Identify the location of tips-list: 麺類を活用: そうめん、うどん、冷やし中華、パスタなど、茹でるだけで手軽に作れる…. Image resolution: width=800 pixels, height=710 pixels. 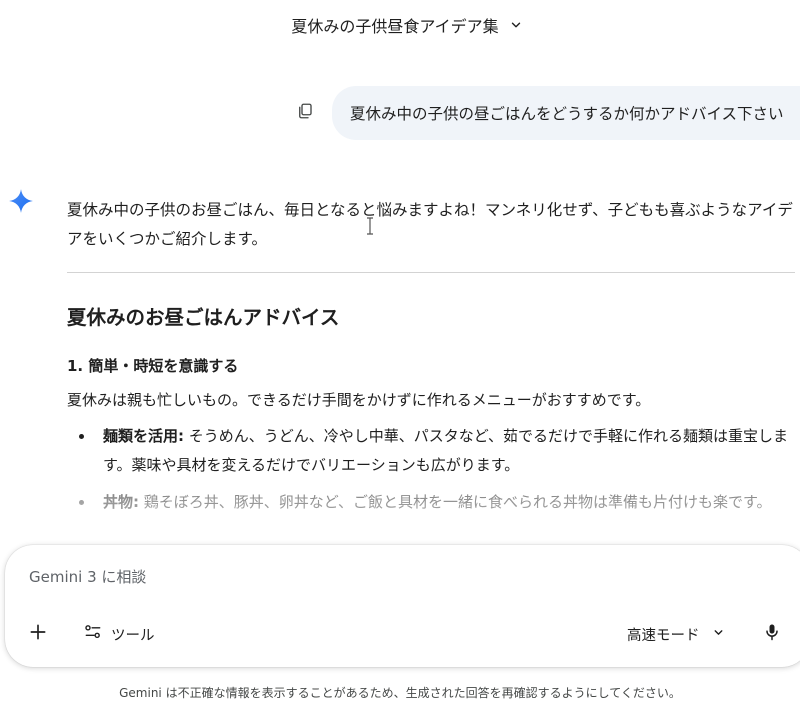
(431, 469).